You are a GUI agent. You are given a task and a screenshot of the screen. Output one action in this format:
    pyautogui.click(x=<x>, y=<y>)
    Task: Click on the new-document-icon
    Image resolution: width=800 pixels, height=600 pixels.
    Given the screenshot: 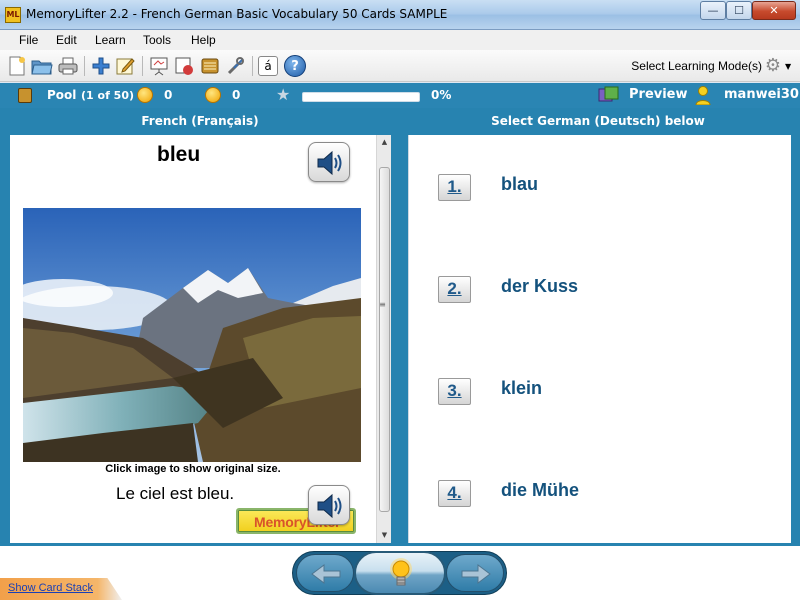 What is the action you would take?
    pyautogui.click(x=17, y=66)
    